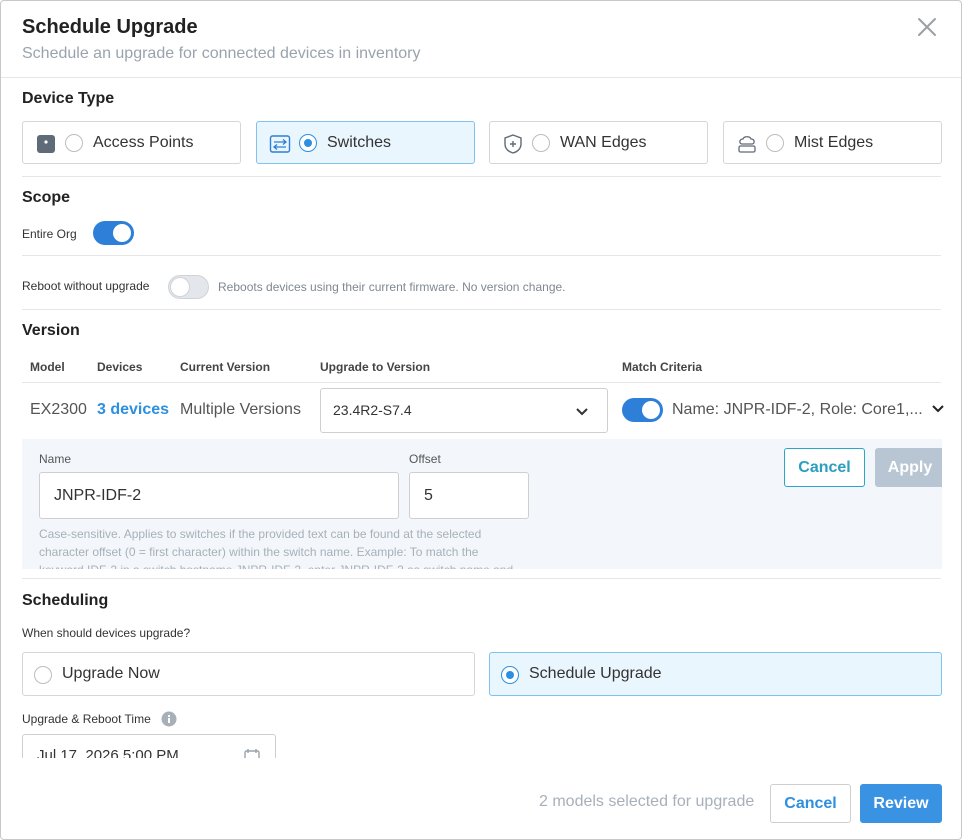 The width and height of the screenshot is (962, 840). I want to click on device-type-title: Device Type, so click(68, 98).